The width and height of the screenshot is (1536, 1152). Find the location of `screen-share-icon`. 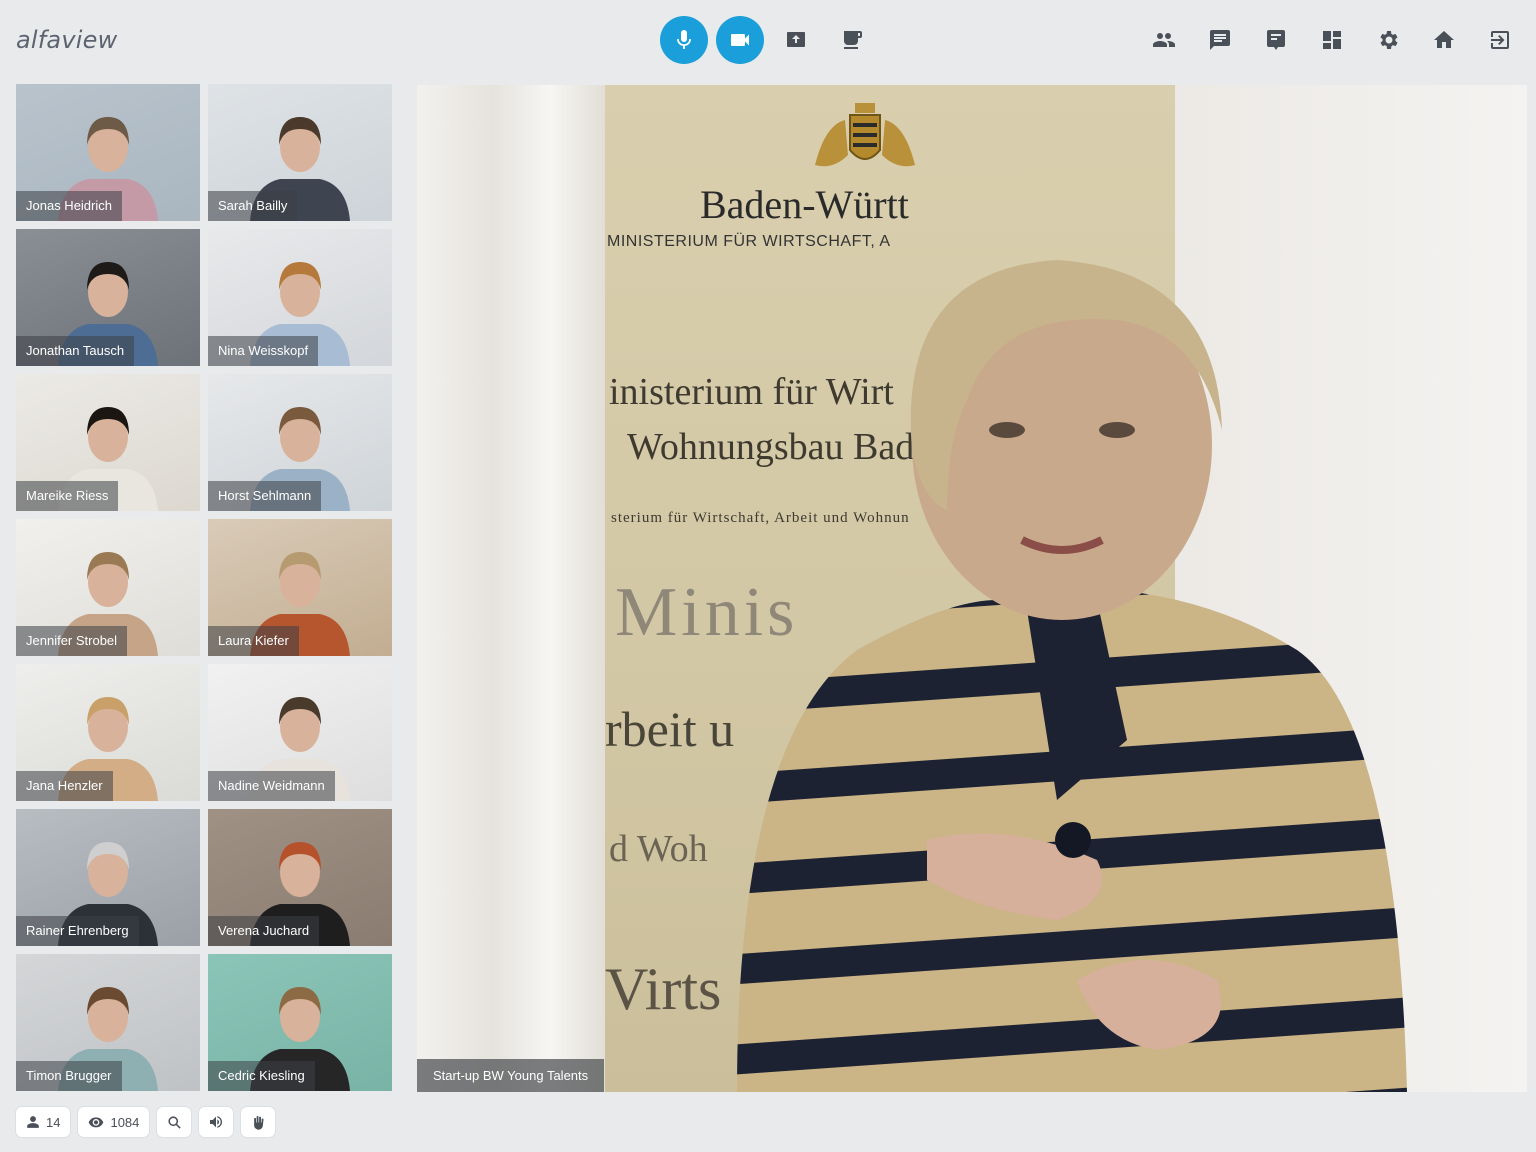

screen-share-icon is located at coordinates (796, 39).